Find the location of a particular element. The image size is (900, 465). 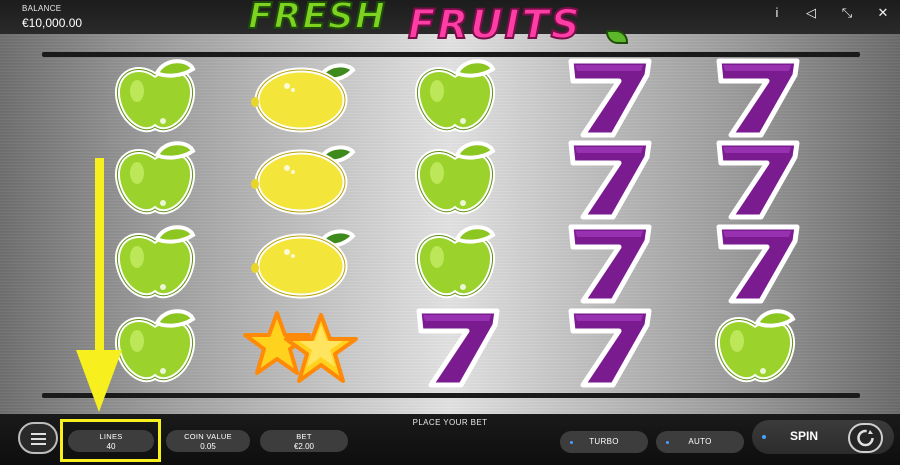

turbo-button: TURBO is located at coordinates (604, 442).